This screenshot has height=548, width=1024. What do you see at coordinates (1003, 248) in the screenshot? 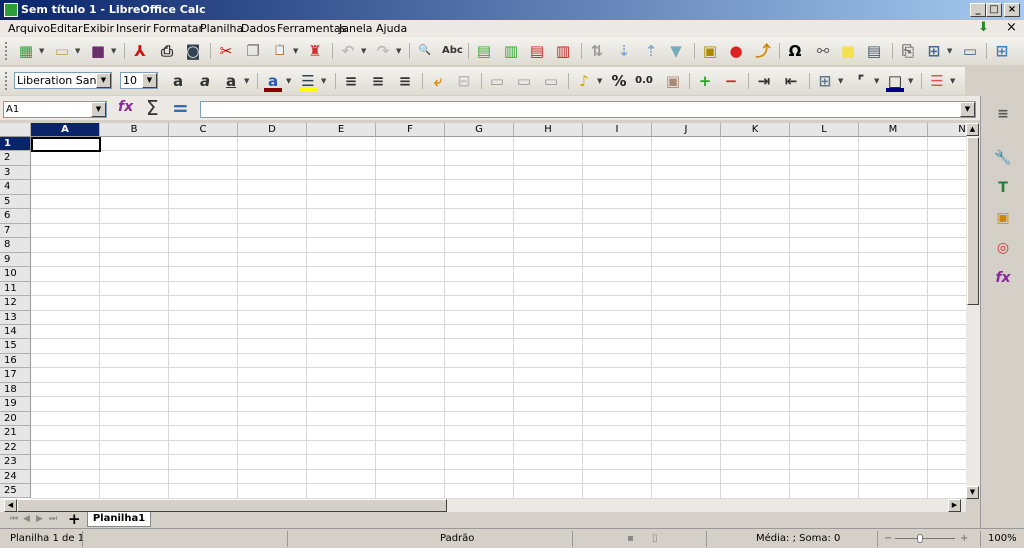
I see `navigator-icon: ◎` at bounding box center [1003, 248].